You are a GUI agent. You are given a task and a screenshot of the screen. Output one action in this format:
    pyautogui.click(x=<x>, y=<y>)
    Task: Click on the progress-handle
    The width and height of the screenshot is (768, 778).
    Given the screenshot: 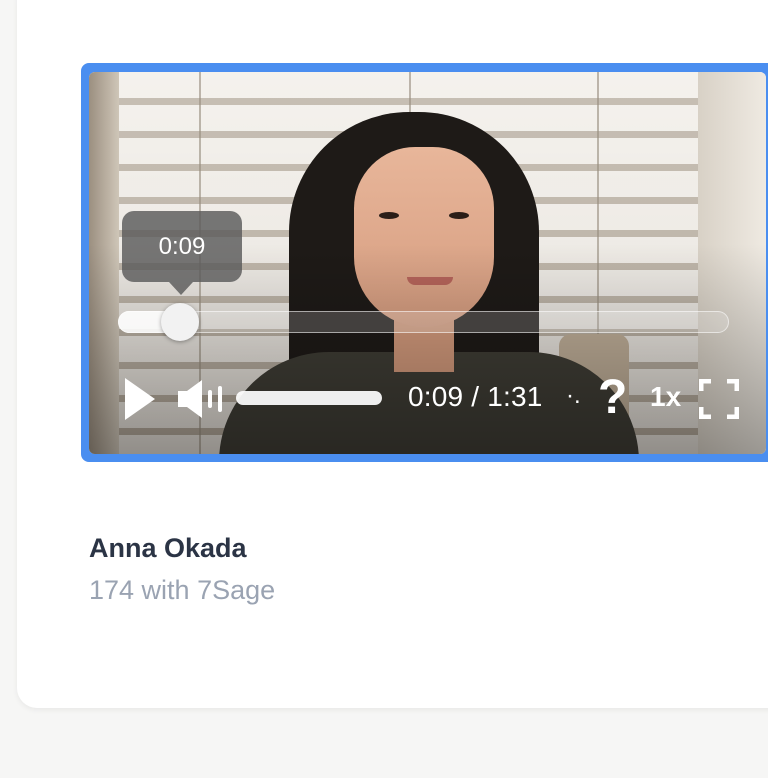 What is the action you would take?
    pyautogui.click(x=180, y=322)
    